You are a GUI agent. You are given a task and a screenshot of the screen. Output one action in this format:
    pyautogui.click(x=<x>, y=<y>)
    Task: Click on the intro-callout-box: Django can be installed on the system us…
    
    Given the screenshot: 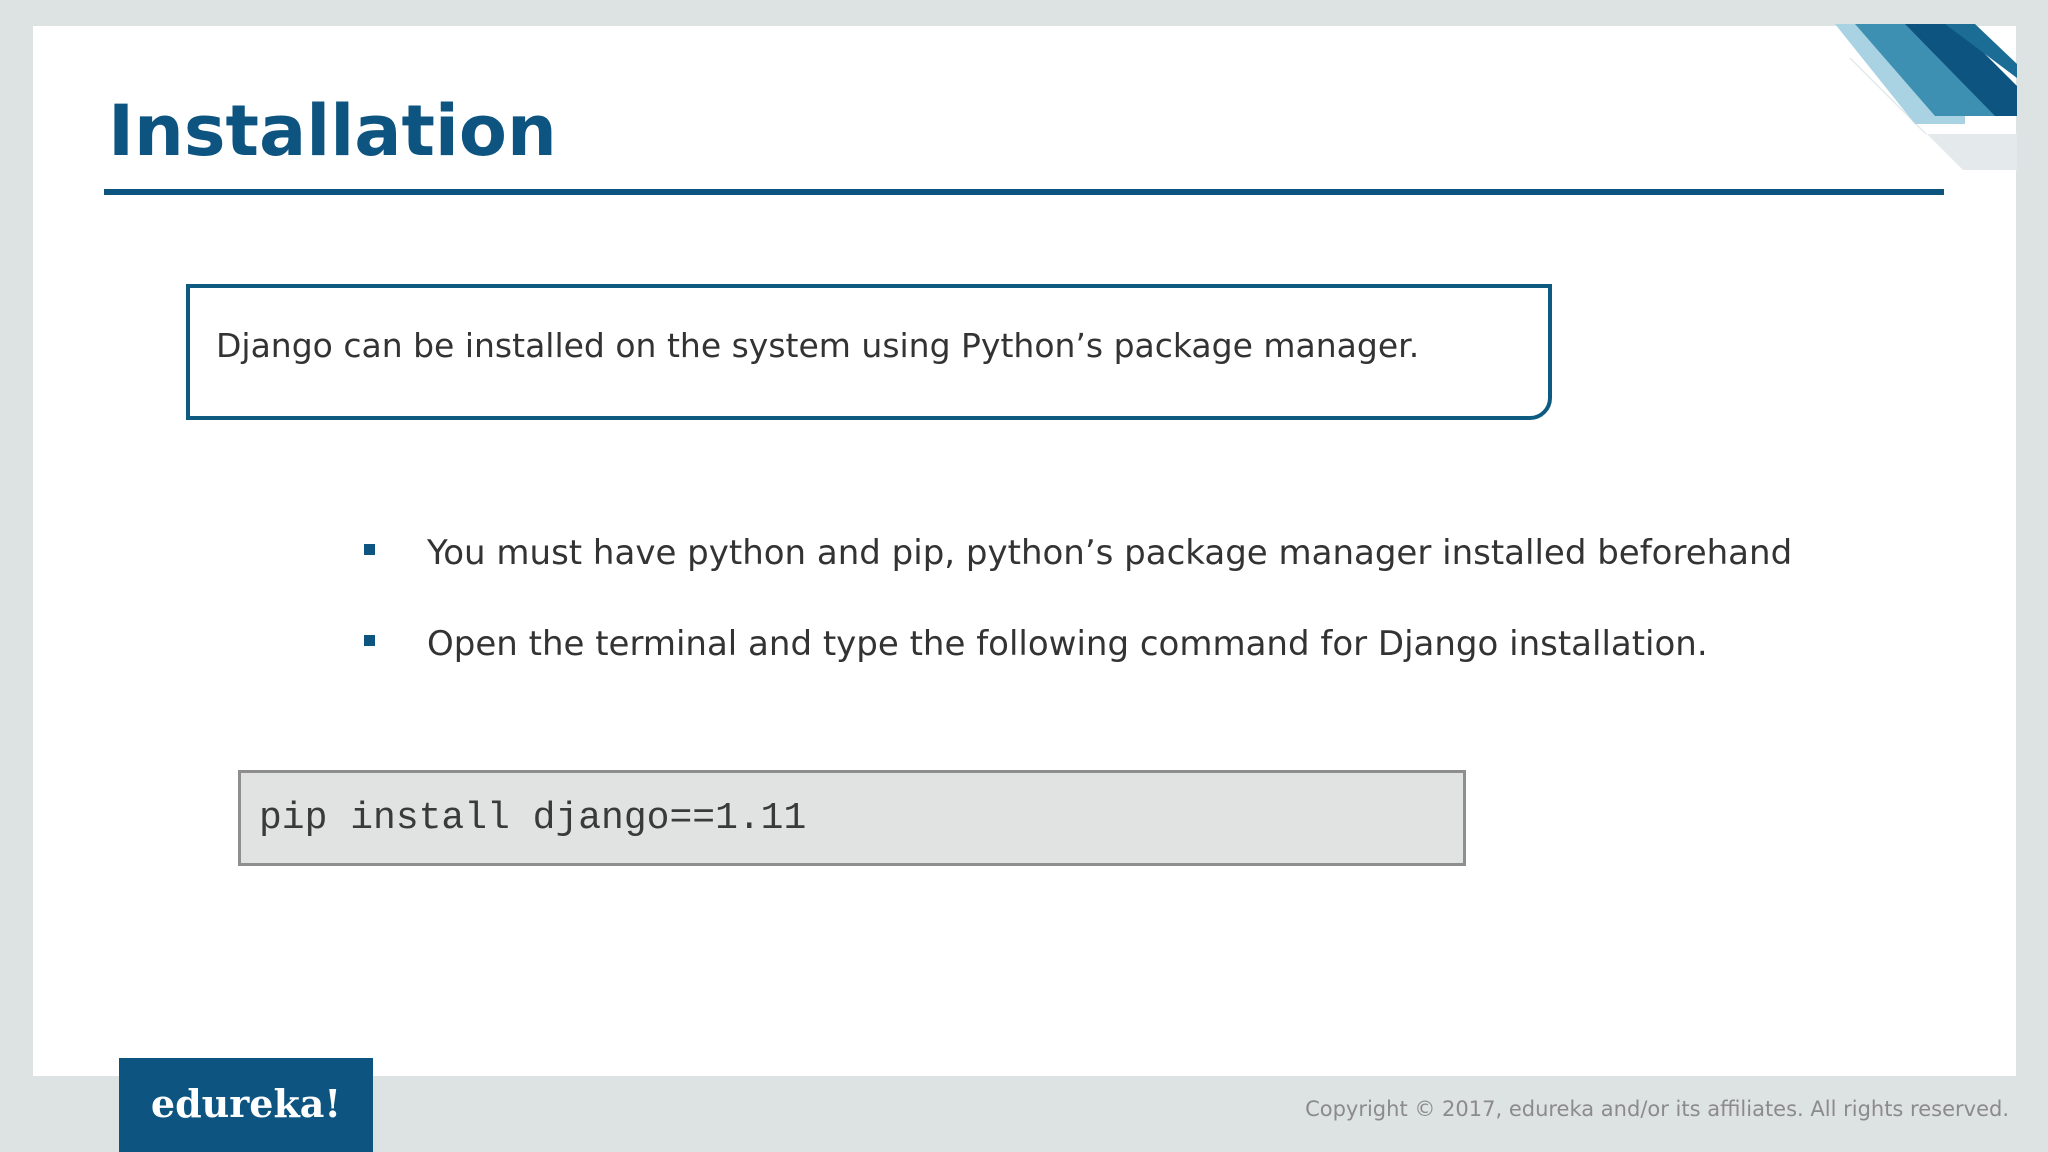 What is the action you would take?
    pyautogui.click(x=869, y=352)
    